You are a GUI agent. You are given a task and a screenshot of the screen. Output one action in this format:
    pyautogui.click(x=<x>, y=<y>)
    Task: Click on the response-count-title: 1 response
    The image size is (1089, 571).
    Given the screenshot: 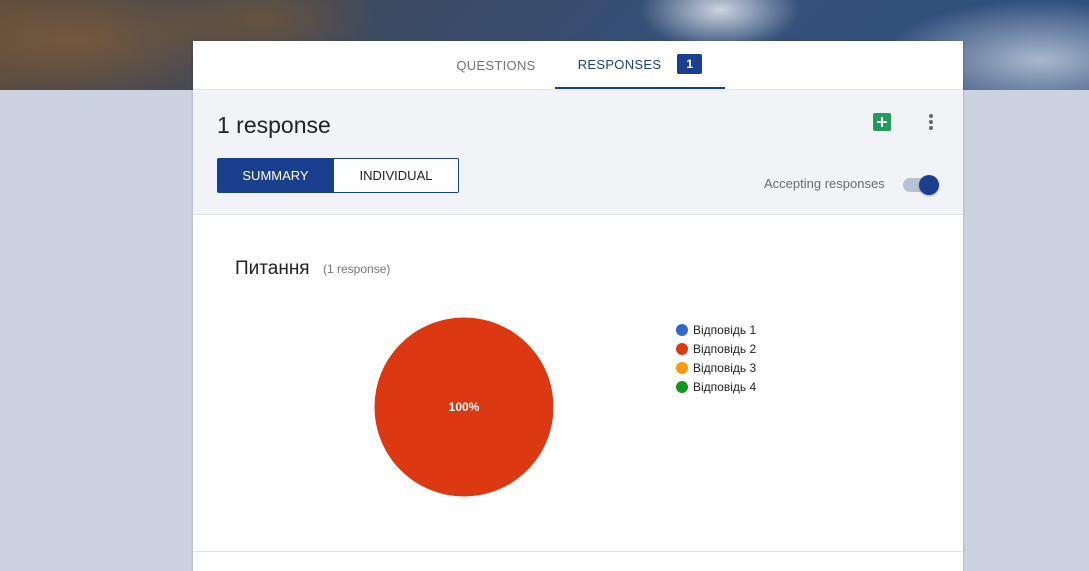 What is the action you would take?
    pyautogui.click(x=274, y=125)
    